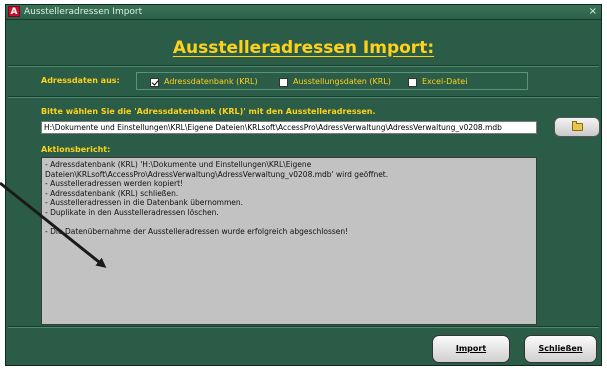 The image size is (607, 369). I want to click on arrow-line, so click(53, 224).